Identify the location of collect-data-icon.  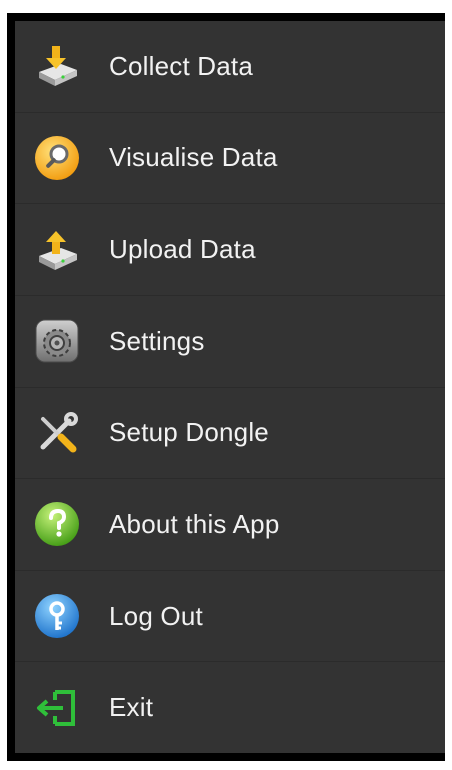
(57, 66).